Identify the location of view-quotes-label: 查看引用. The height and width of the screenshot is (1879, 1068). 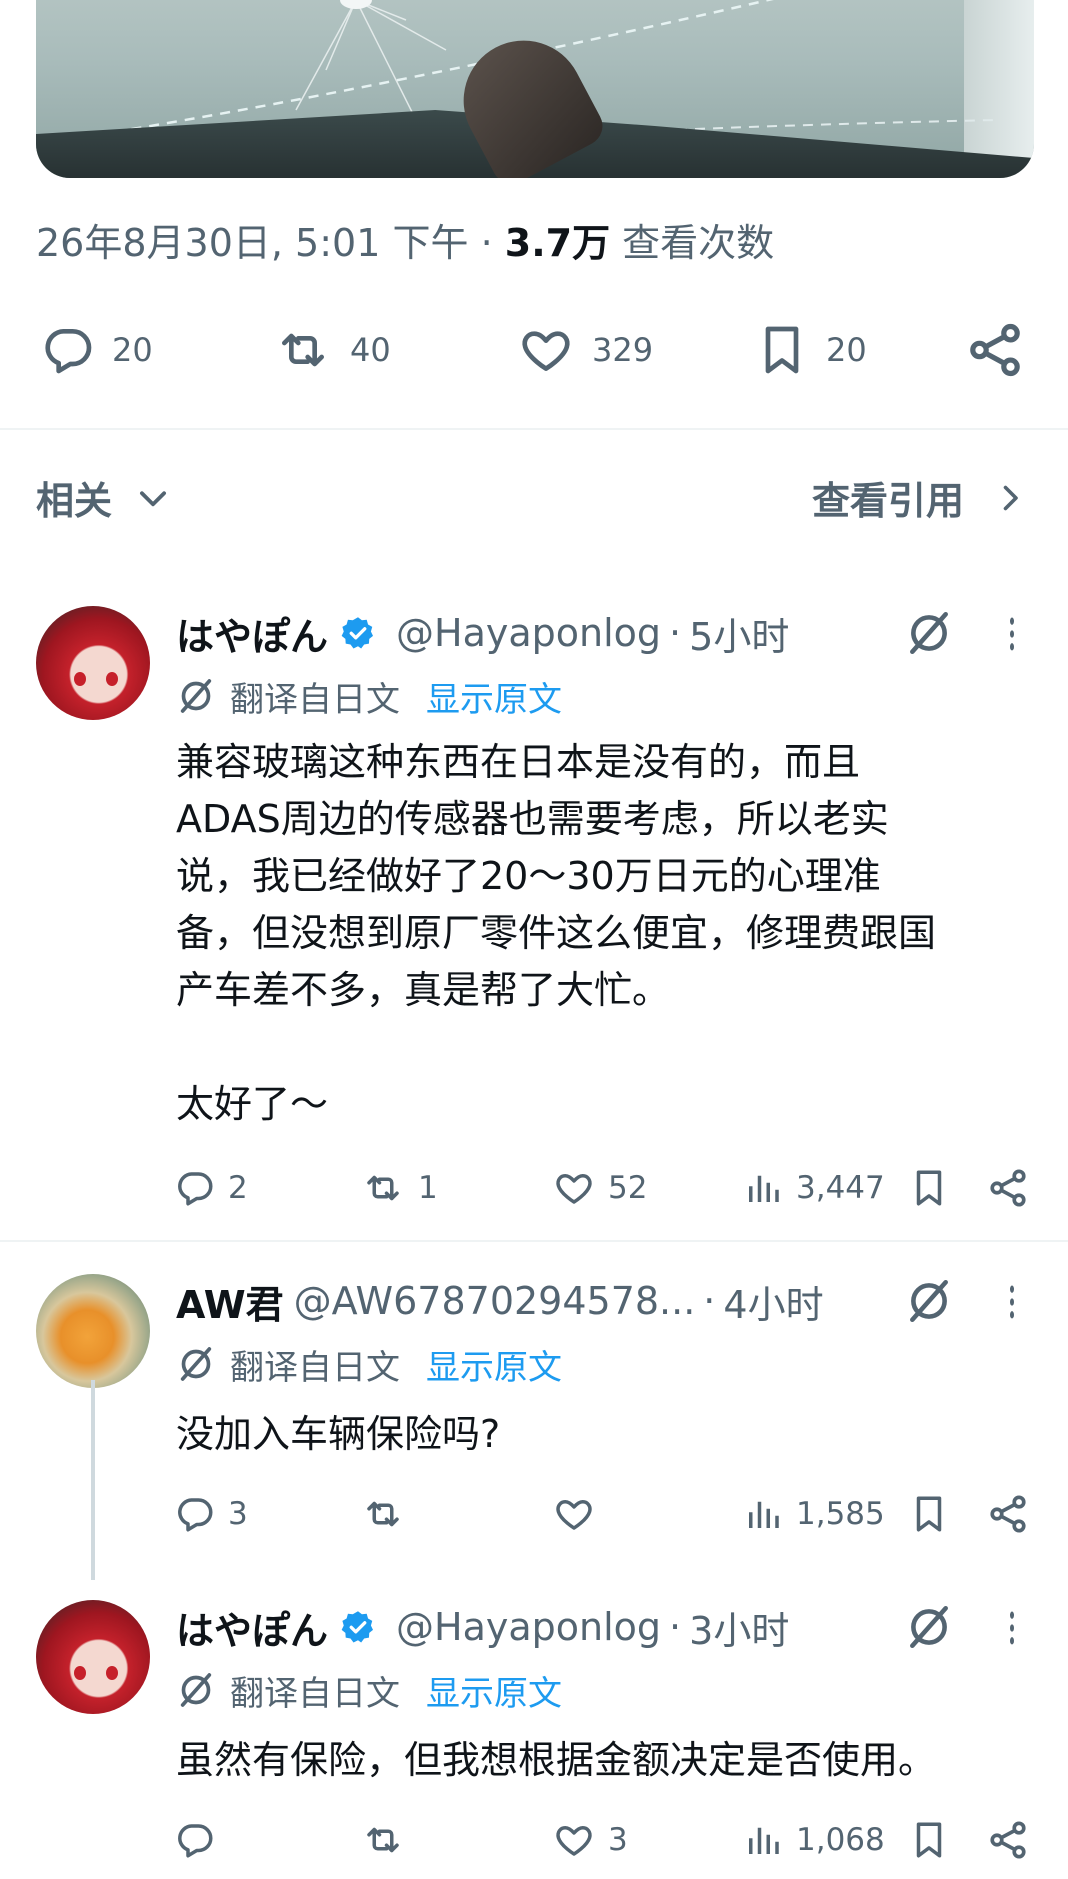
(887, 501).